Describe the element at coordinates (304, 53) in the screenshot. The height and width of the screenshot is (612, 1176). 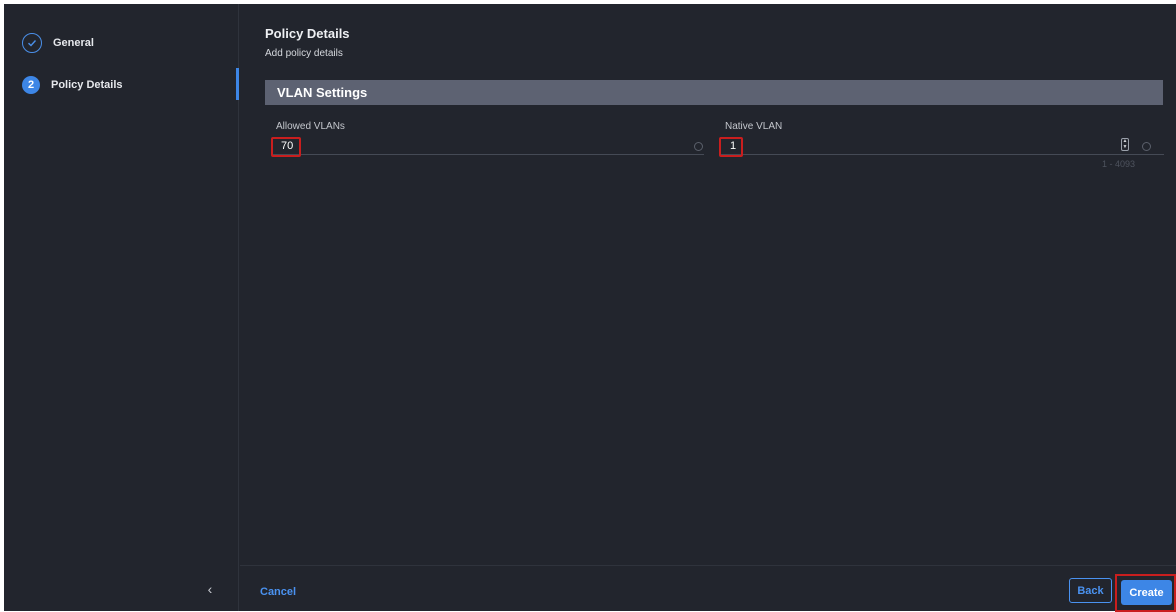
I see `page-subtitle: Add policy details` at that location.